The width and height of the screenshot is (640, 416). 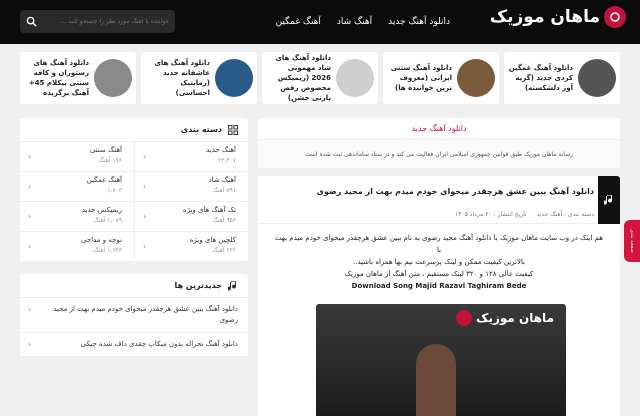 I want to click on latest-title: جدیدترین ها, so click(x=198, y=285).